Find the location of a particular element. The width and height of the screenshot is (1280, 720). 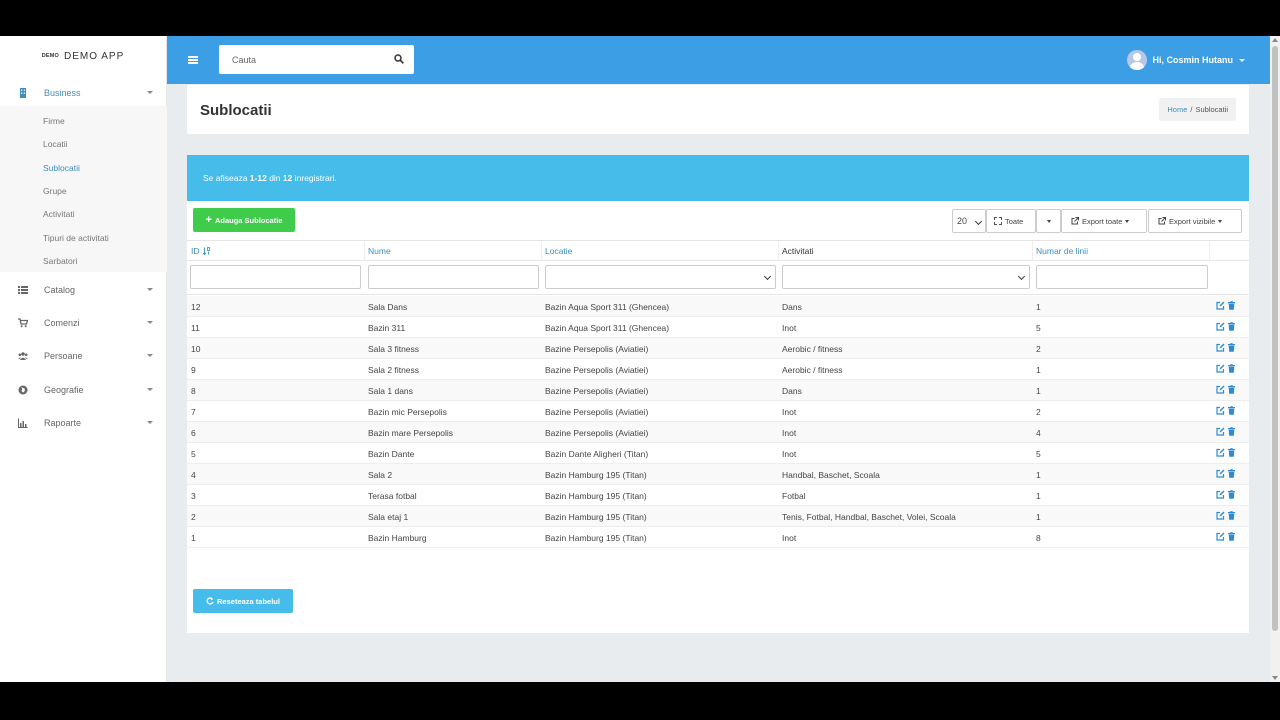

caret-down-icon is located at coordinates (1048, 221).